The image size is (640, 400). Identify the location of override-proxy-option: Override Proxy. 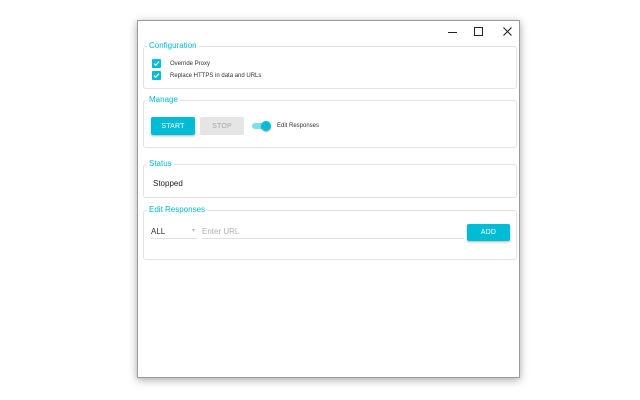
(181, 63).